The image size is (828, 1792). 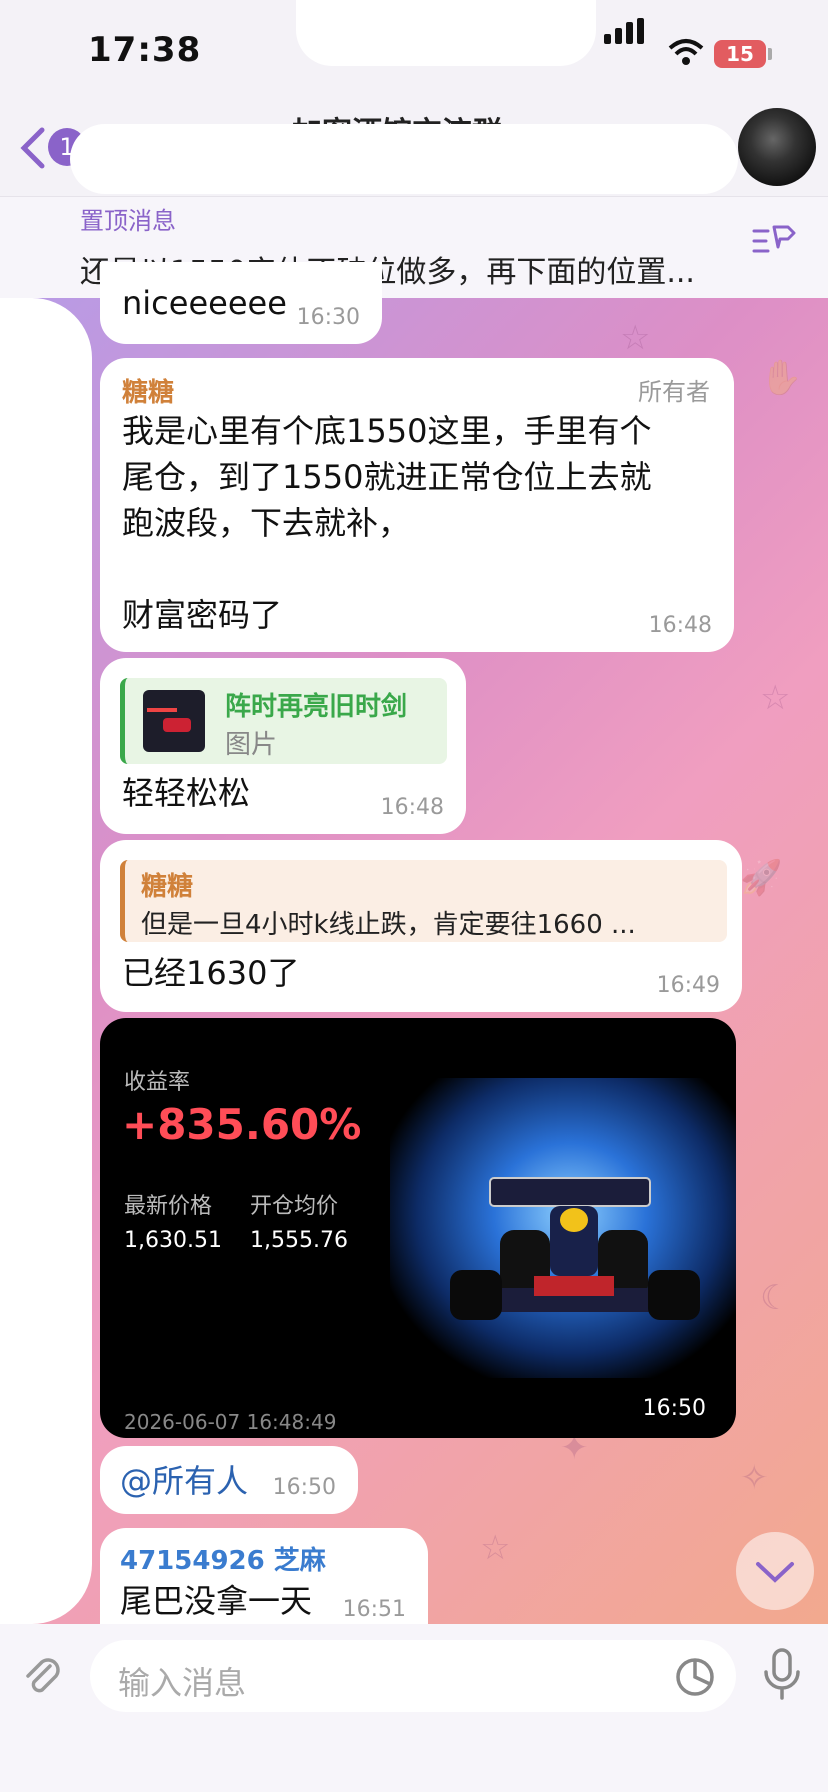 I want to click on message-bubble: @所有人 16:50, so click(x=229, y=1480).